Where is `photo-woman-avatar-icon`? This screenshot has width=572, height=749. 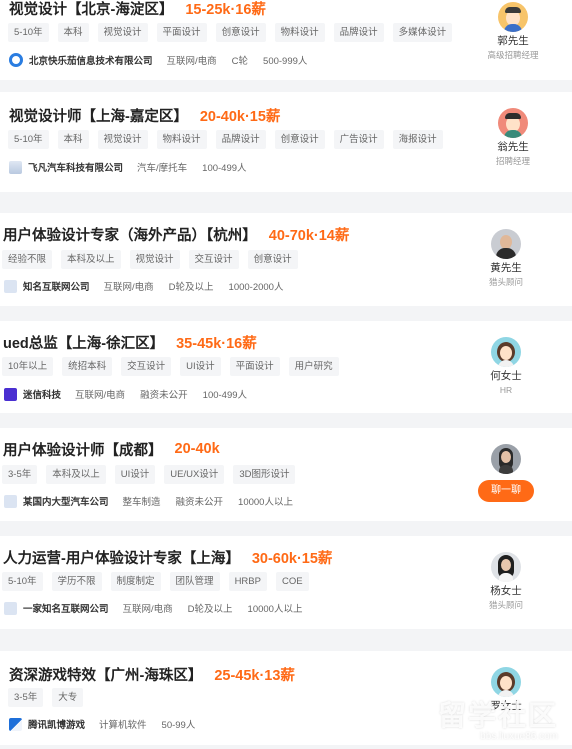
photo-woman-avatar-icon is located at coordinates (506, 459).